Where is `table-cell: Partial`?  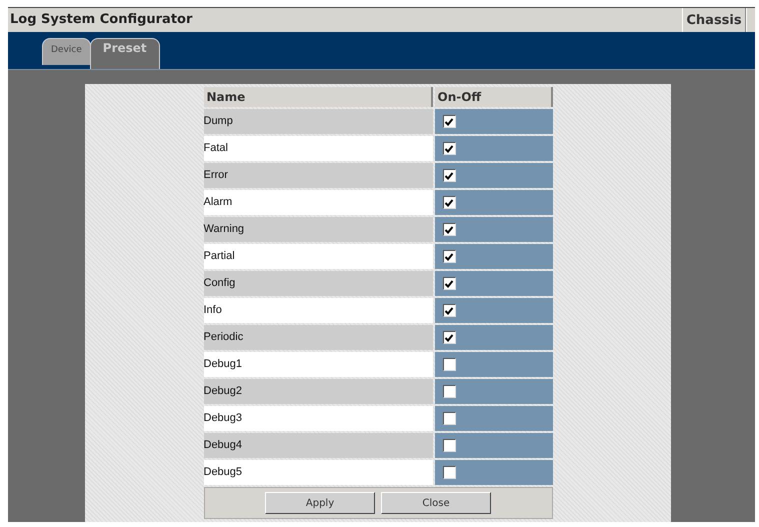
table-cell: Partial is located at coordinates (318, 256).